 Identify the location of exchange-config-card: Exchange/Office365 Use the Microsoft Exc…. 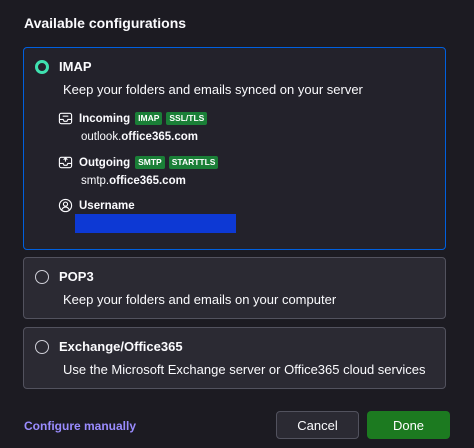
(234, 358).